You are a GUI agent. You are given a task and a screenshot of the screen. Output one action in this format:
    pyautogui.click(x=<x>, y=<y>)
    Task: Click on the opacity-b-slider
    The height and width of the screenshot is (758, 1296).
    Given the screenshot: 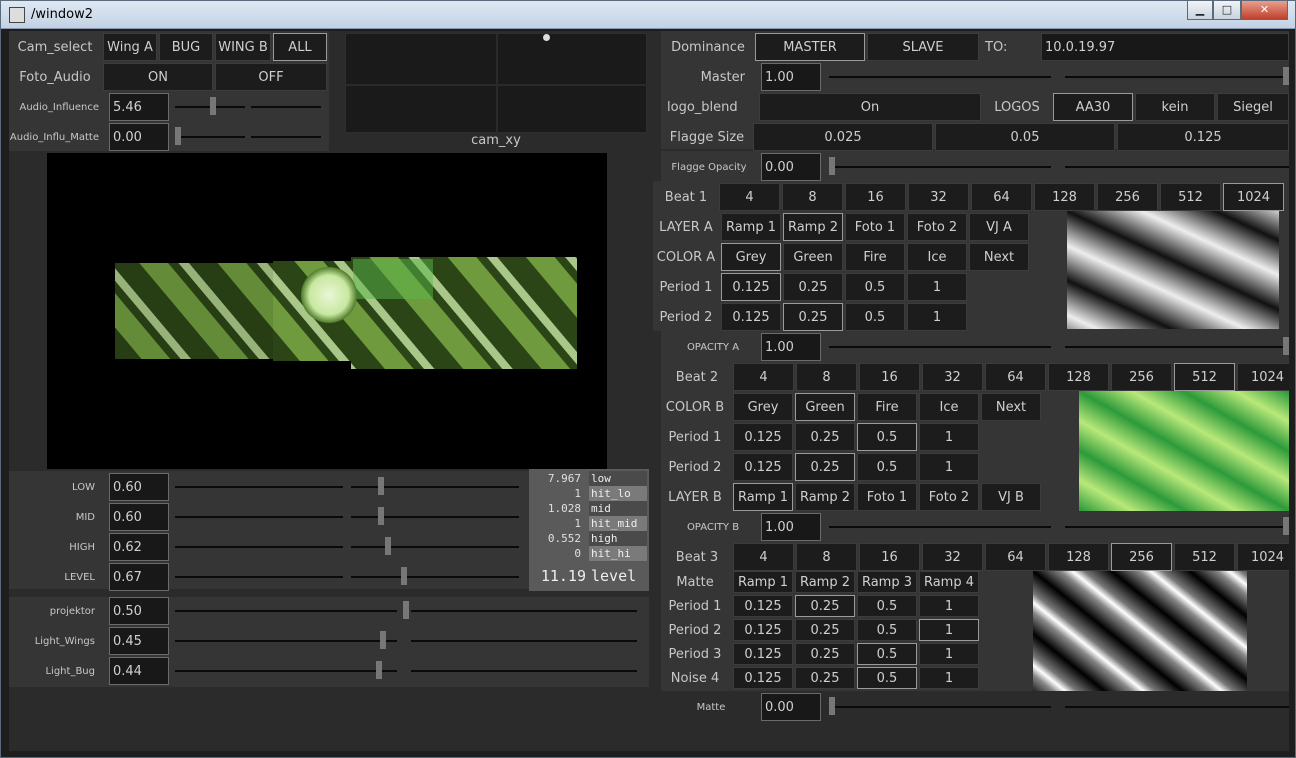 What is the action you would take?
    pyautogui.click(x=1286, y=526)
    